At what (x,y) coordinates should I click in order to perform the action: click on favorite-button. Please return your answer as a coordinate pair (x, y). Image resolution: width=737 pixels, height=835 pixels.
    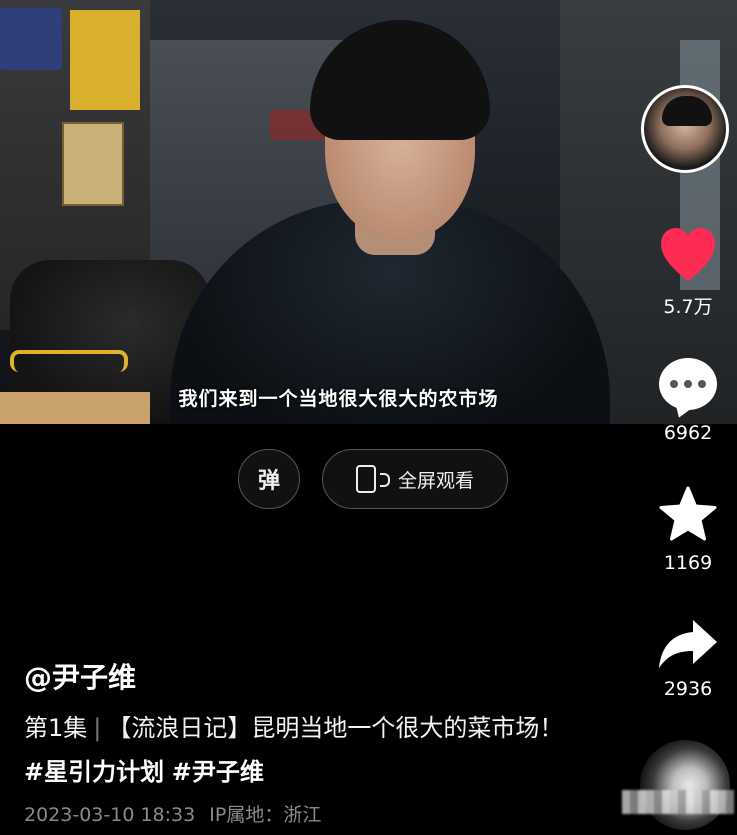
    Looking at the image, I should click on (688, 514).